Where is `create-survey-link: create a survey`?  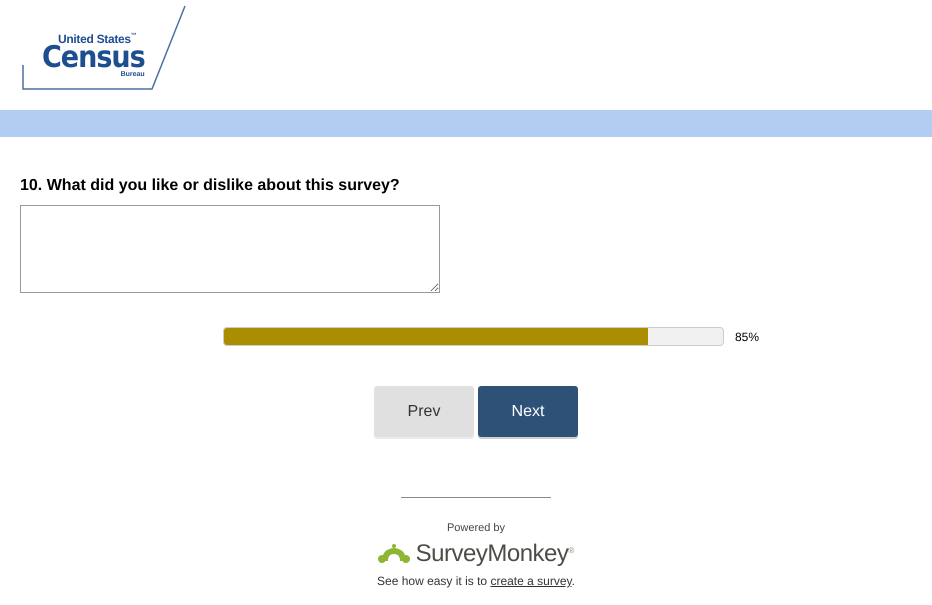 create-survey-link: create a survey is located at coordinates (531, 581).